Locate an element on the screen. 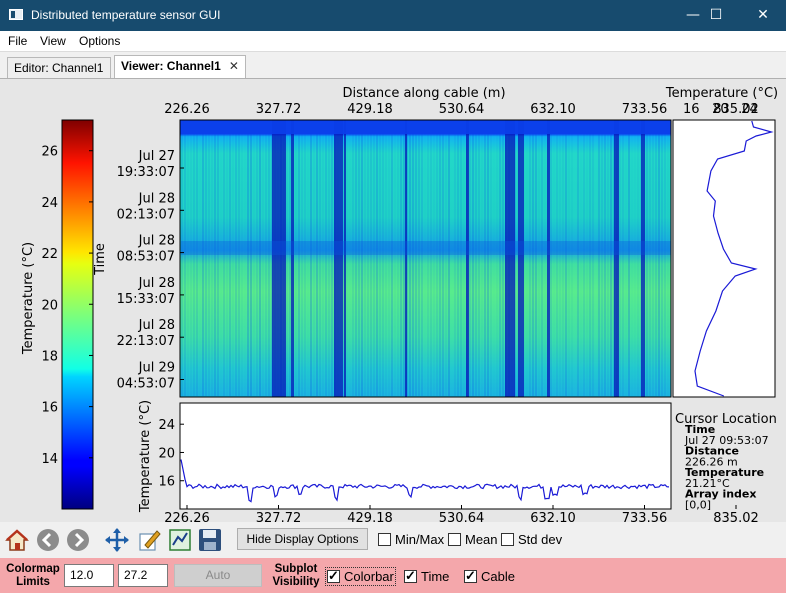  colorbar-tick-label: 20 is located at coordinates (49, 305).